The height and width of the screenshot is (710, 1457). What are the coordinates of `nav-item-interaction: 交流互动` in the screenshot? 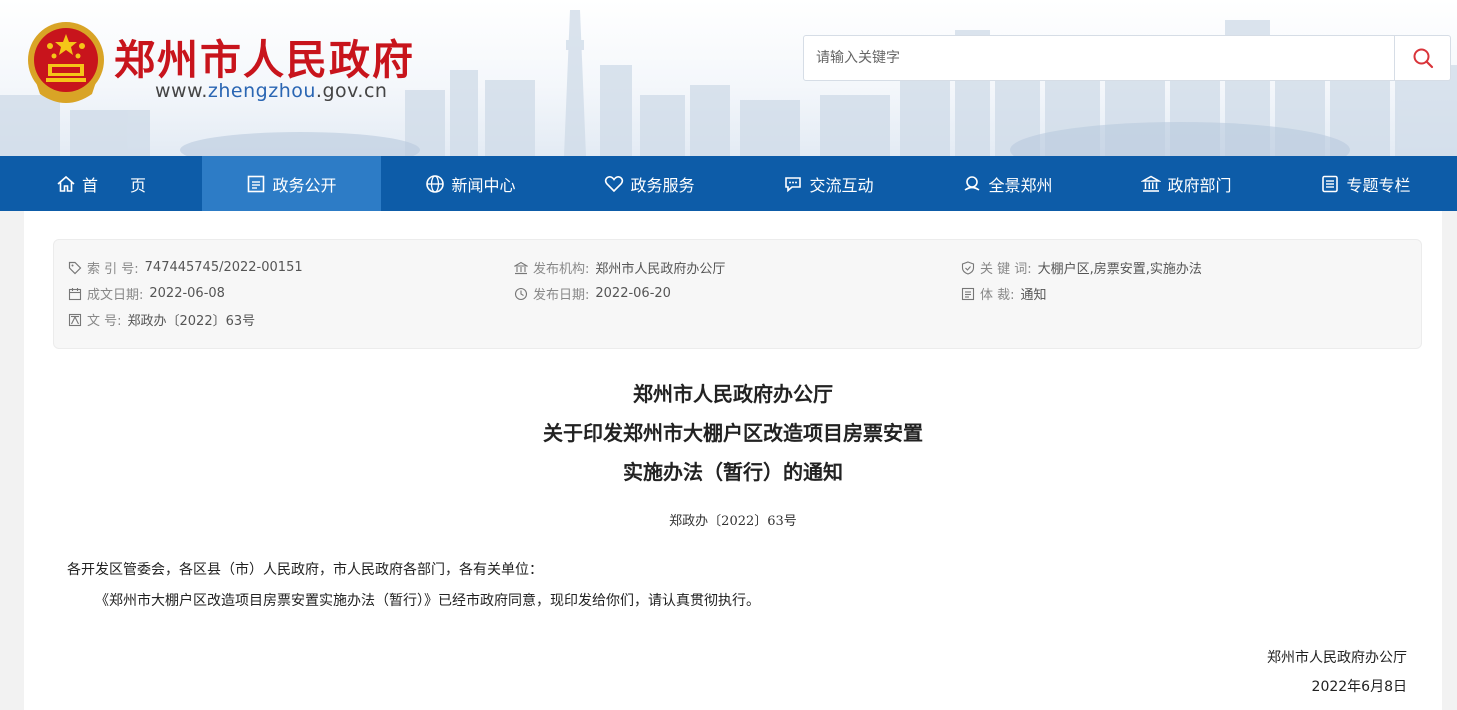 It's located at (828, 183).